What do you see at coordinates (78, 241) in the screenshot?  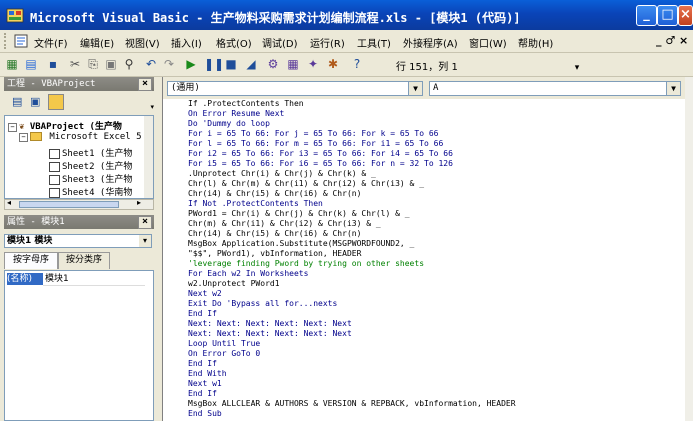 I see `object-select: 模块1 模块 ▾` at bounding box center [78, 241].